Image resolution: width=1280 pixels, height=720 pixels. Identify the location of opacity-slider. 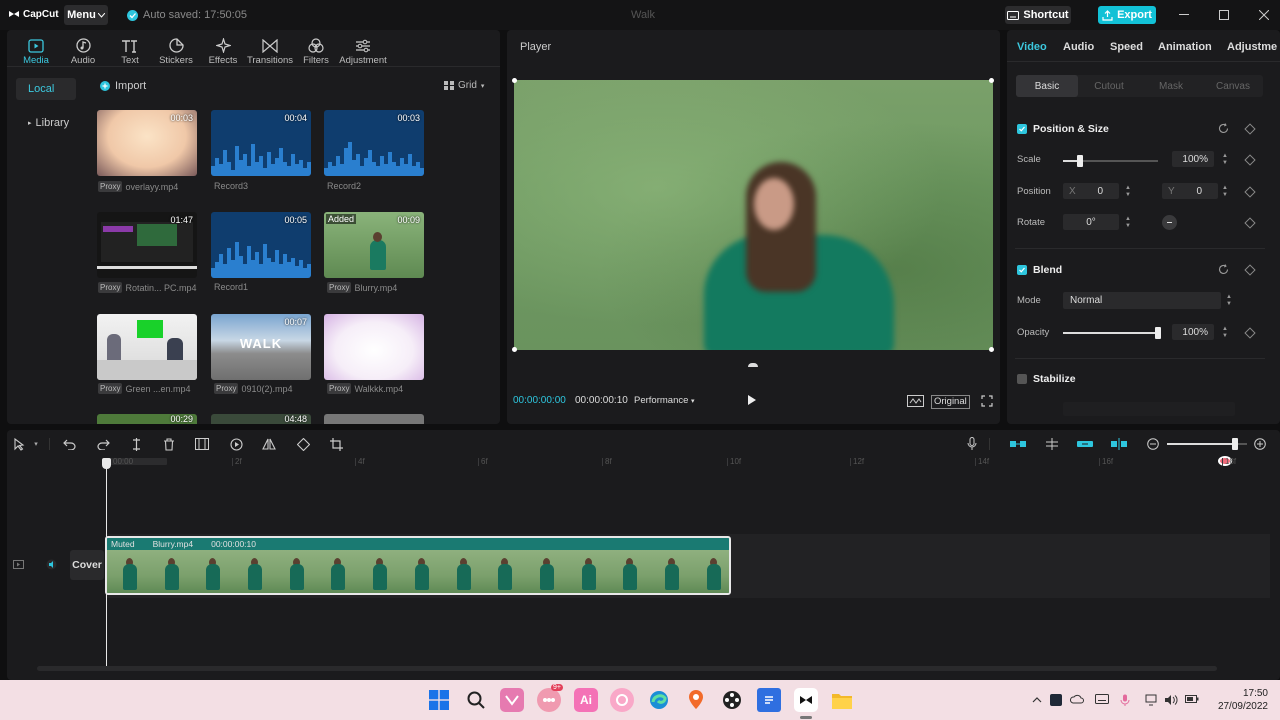
(1112, 333).